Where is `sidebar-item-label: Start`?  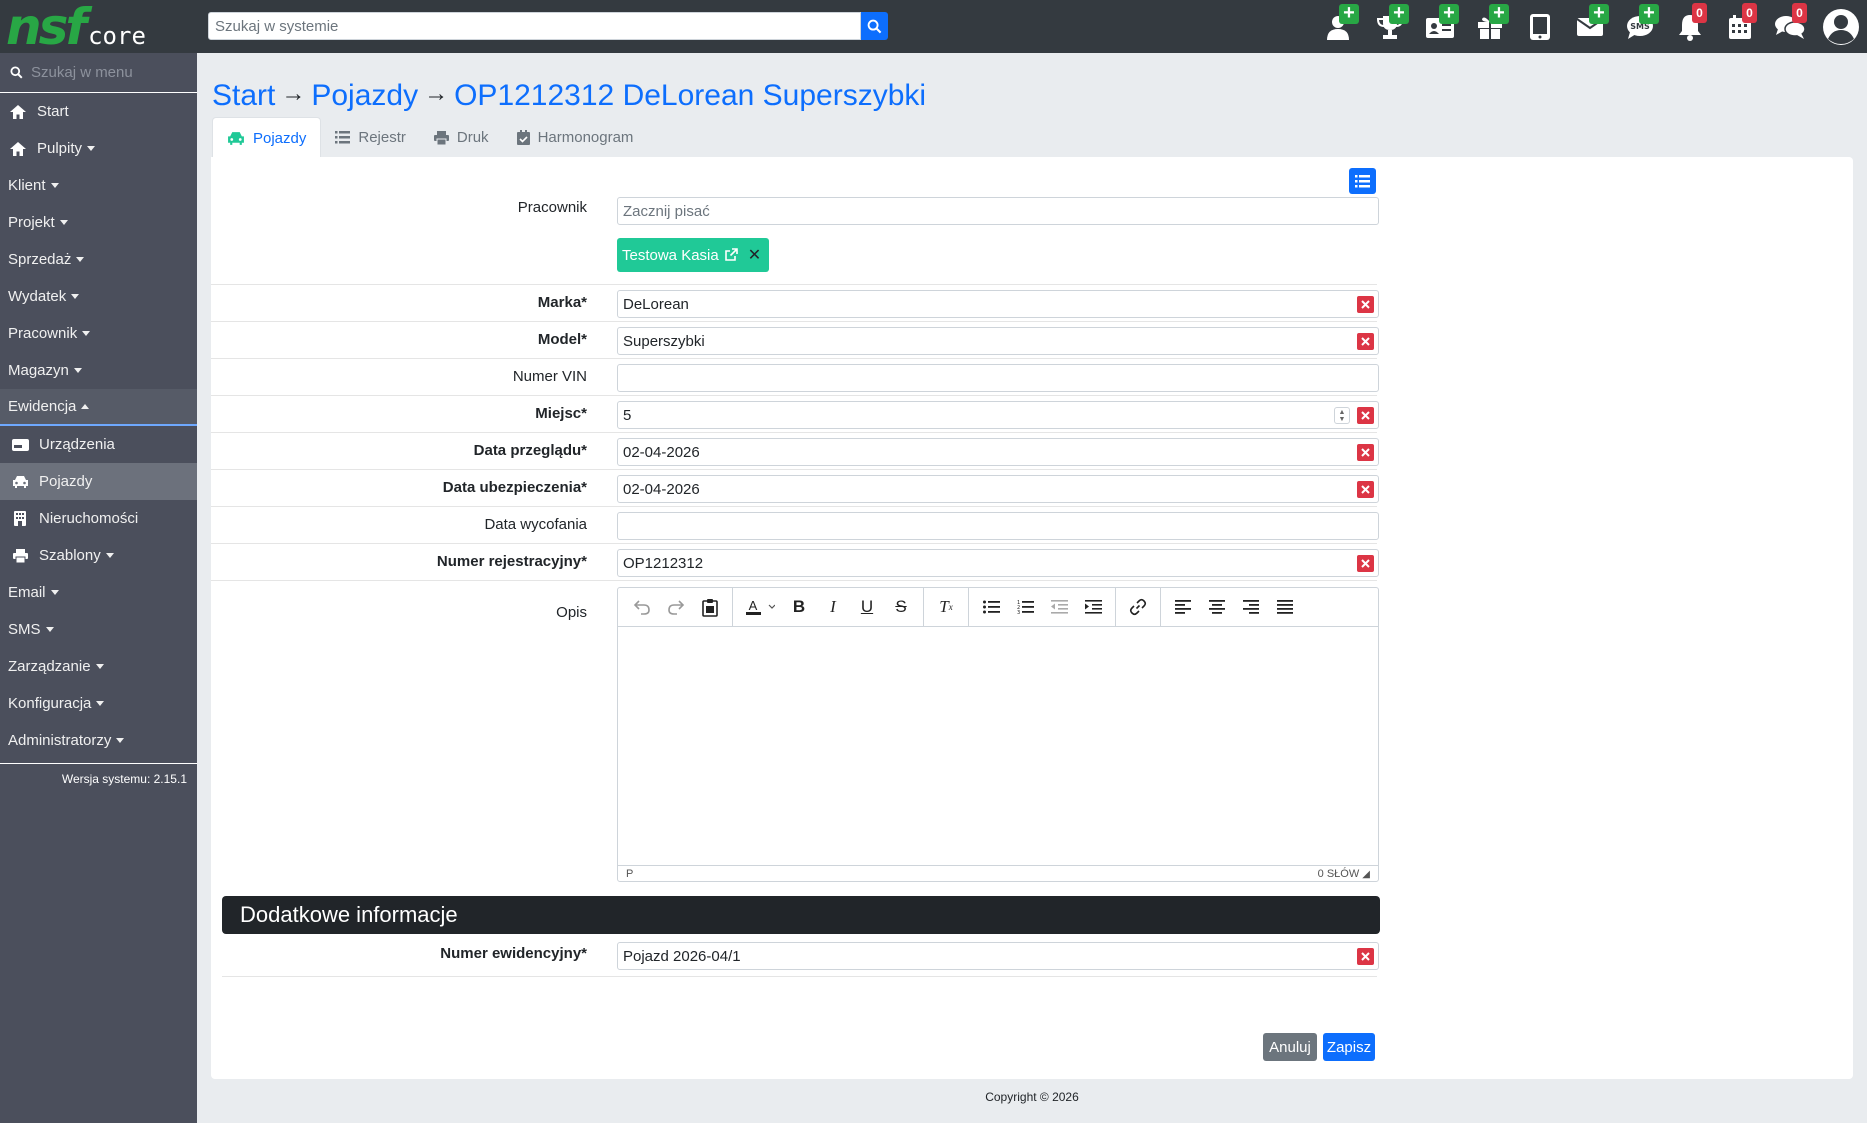
sidebar-item-label: Start is located at coordinates (53, 111).